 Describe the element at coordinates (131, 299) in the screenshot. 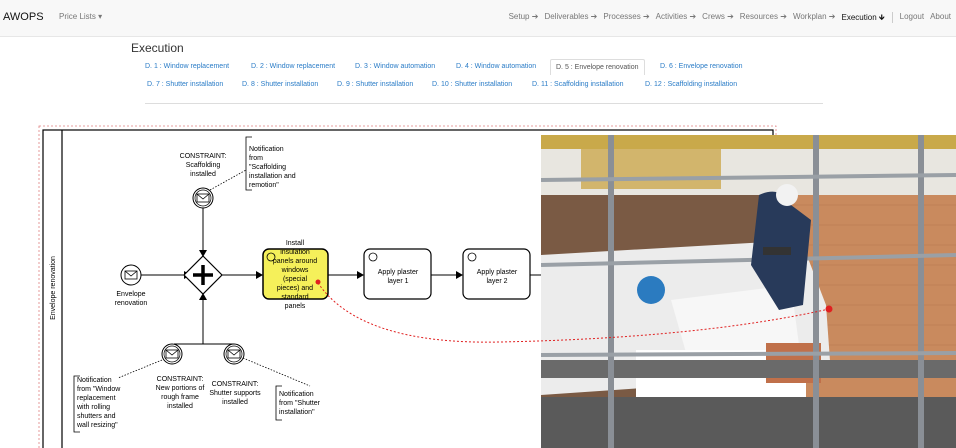

I see `start-event-label: Envelope renovation` at that location.